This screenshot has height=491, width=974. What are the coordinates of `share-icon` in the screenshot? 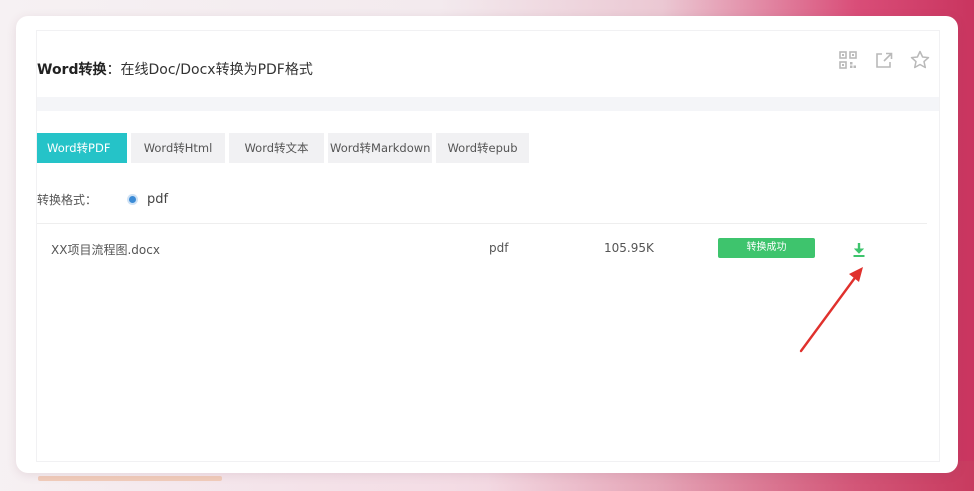 It's located at (884, 60).